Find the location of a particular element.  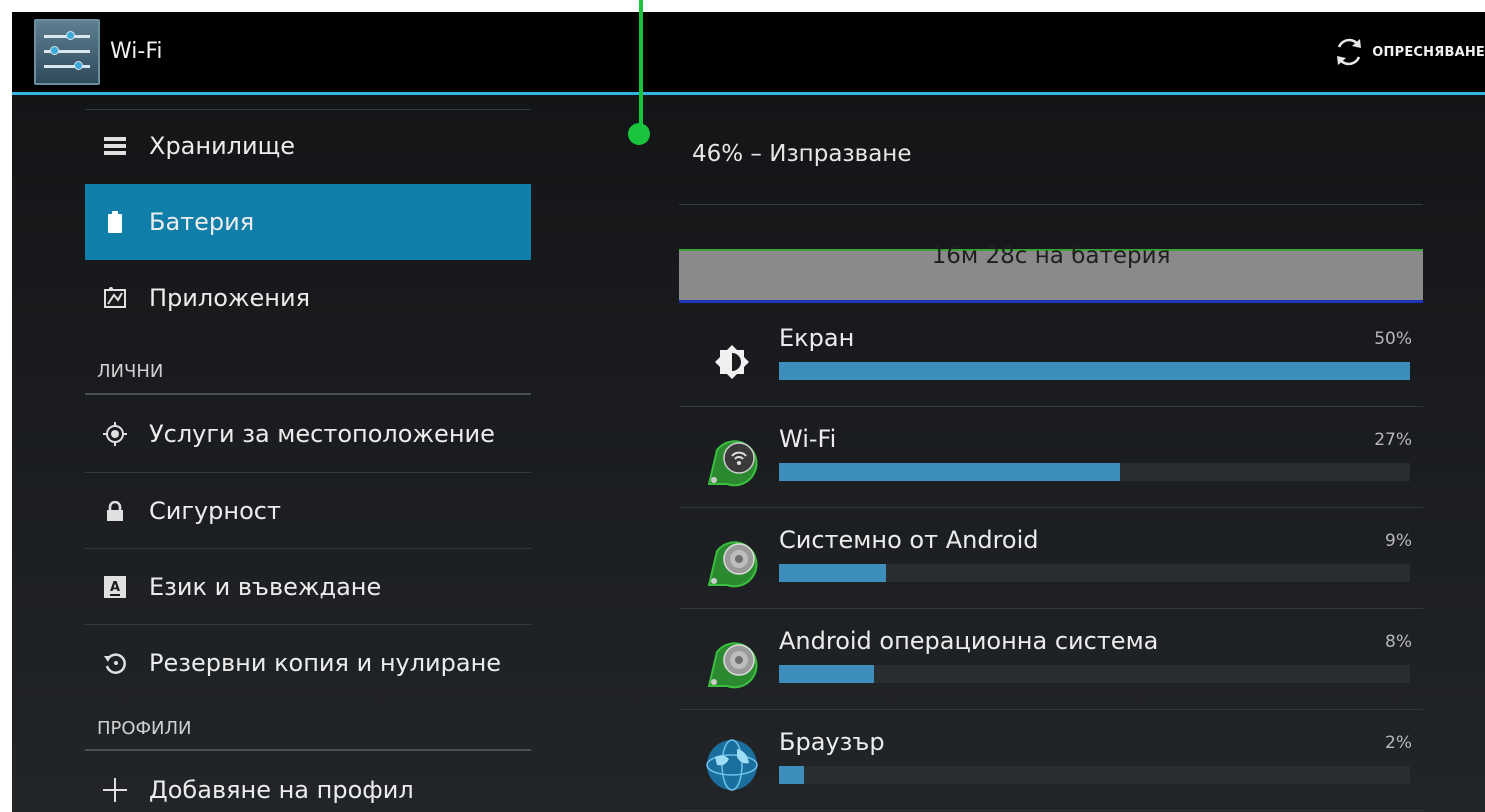

annotation-marker-line is located at coordinates (641, 67).